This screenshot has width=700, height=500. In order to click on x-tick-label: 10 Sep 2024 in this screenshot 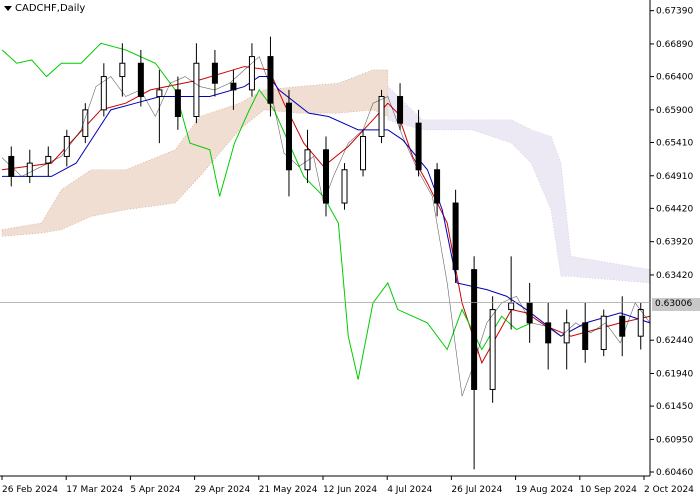, I will do `click(608, 490)`.